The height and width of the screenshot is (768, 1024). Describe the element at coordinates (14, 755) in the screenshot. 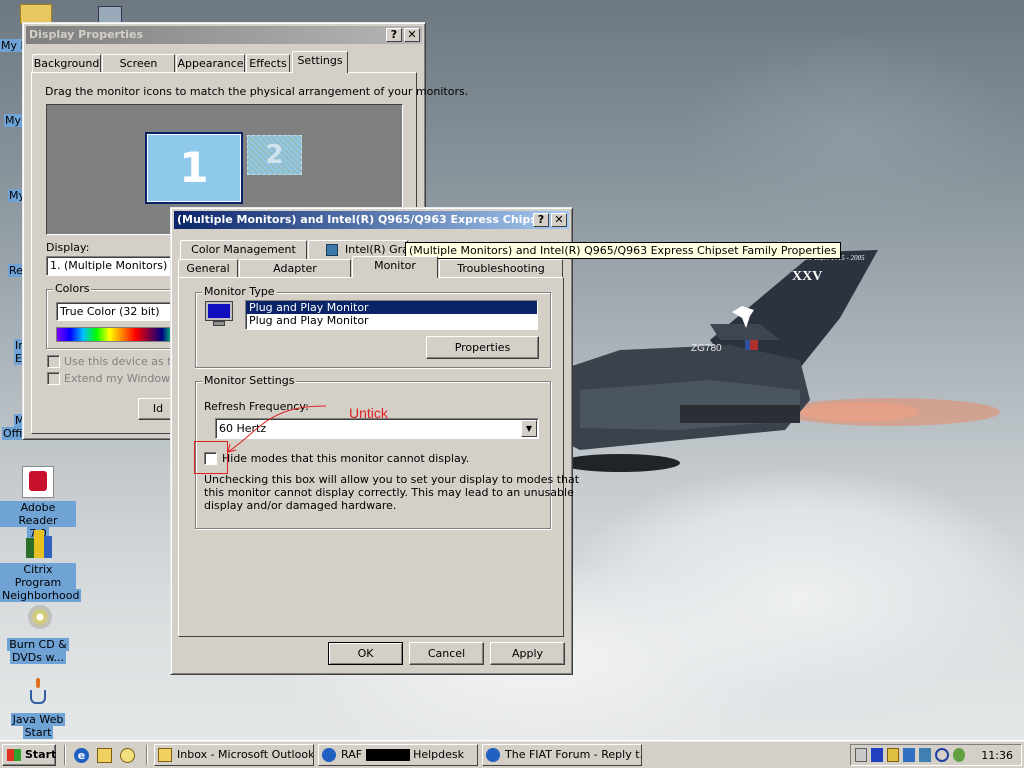

I see `windows-logo-icon` at that location.